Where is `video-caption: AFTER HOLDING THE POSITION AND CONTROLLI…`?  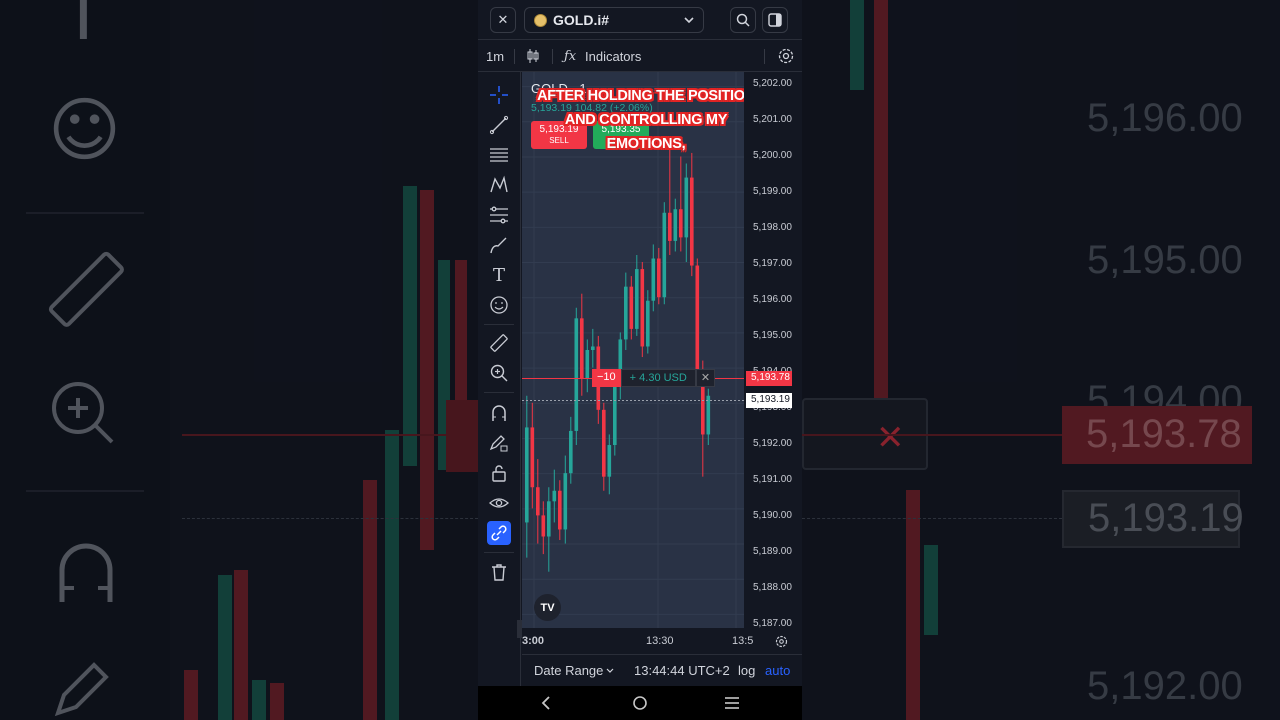
video-caption: AFTER HOLDING THE POSITION AND CONTROLLI… is located at coordinates (646, 120).